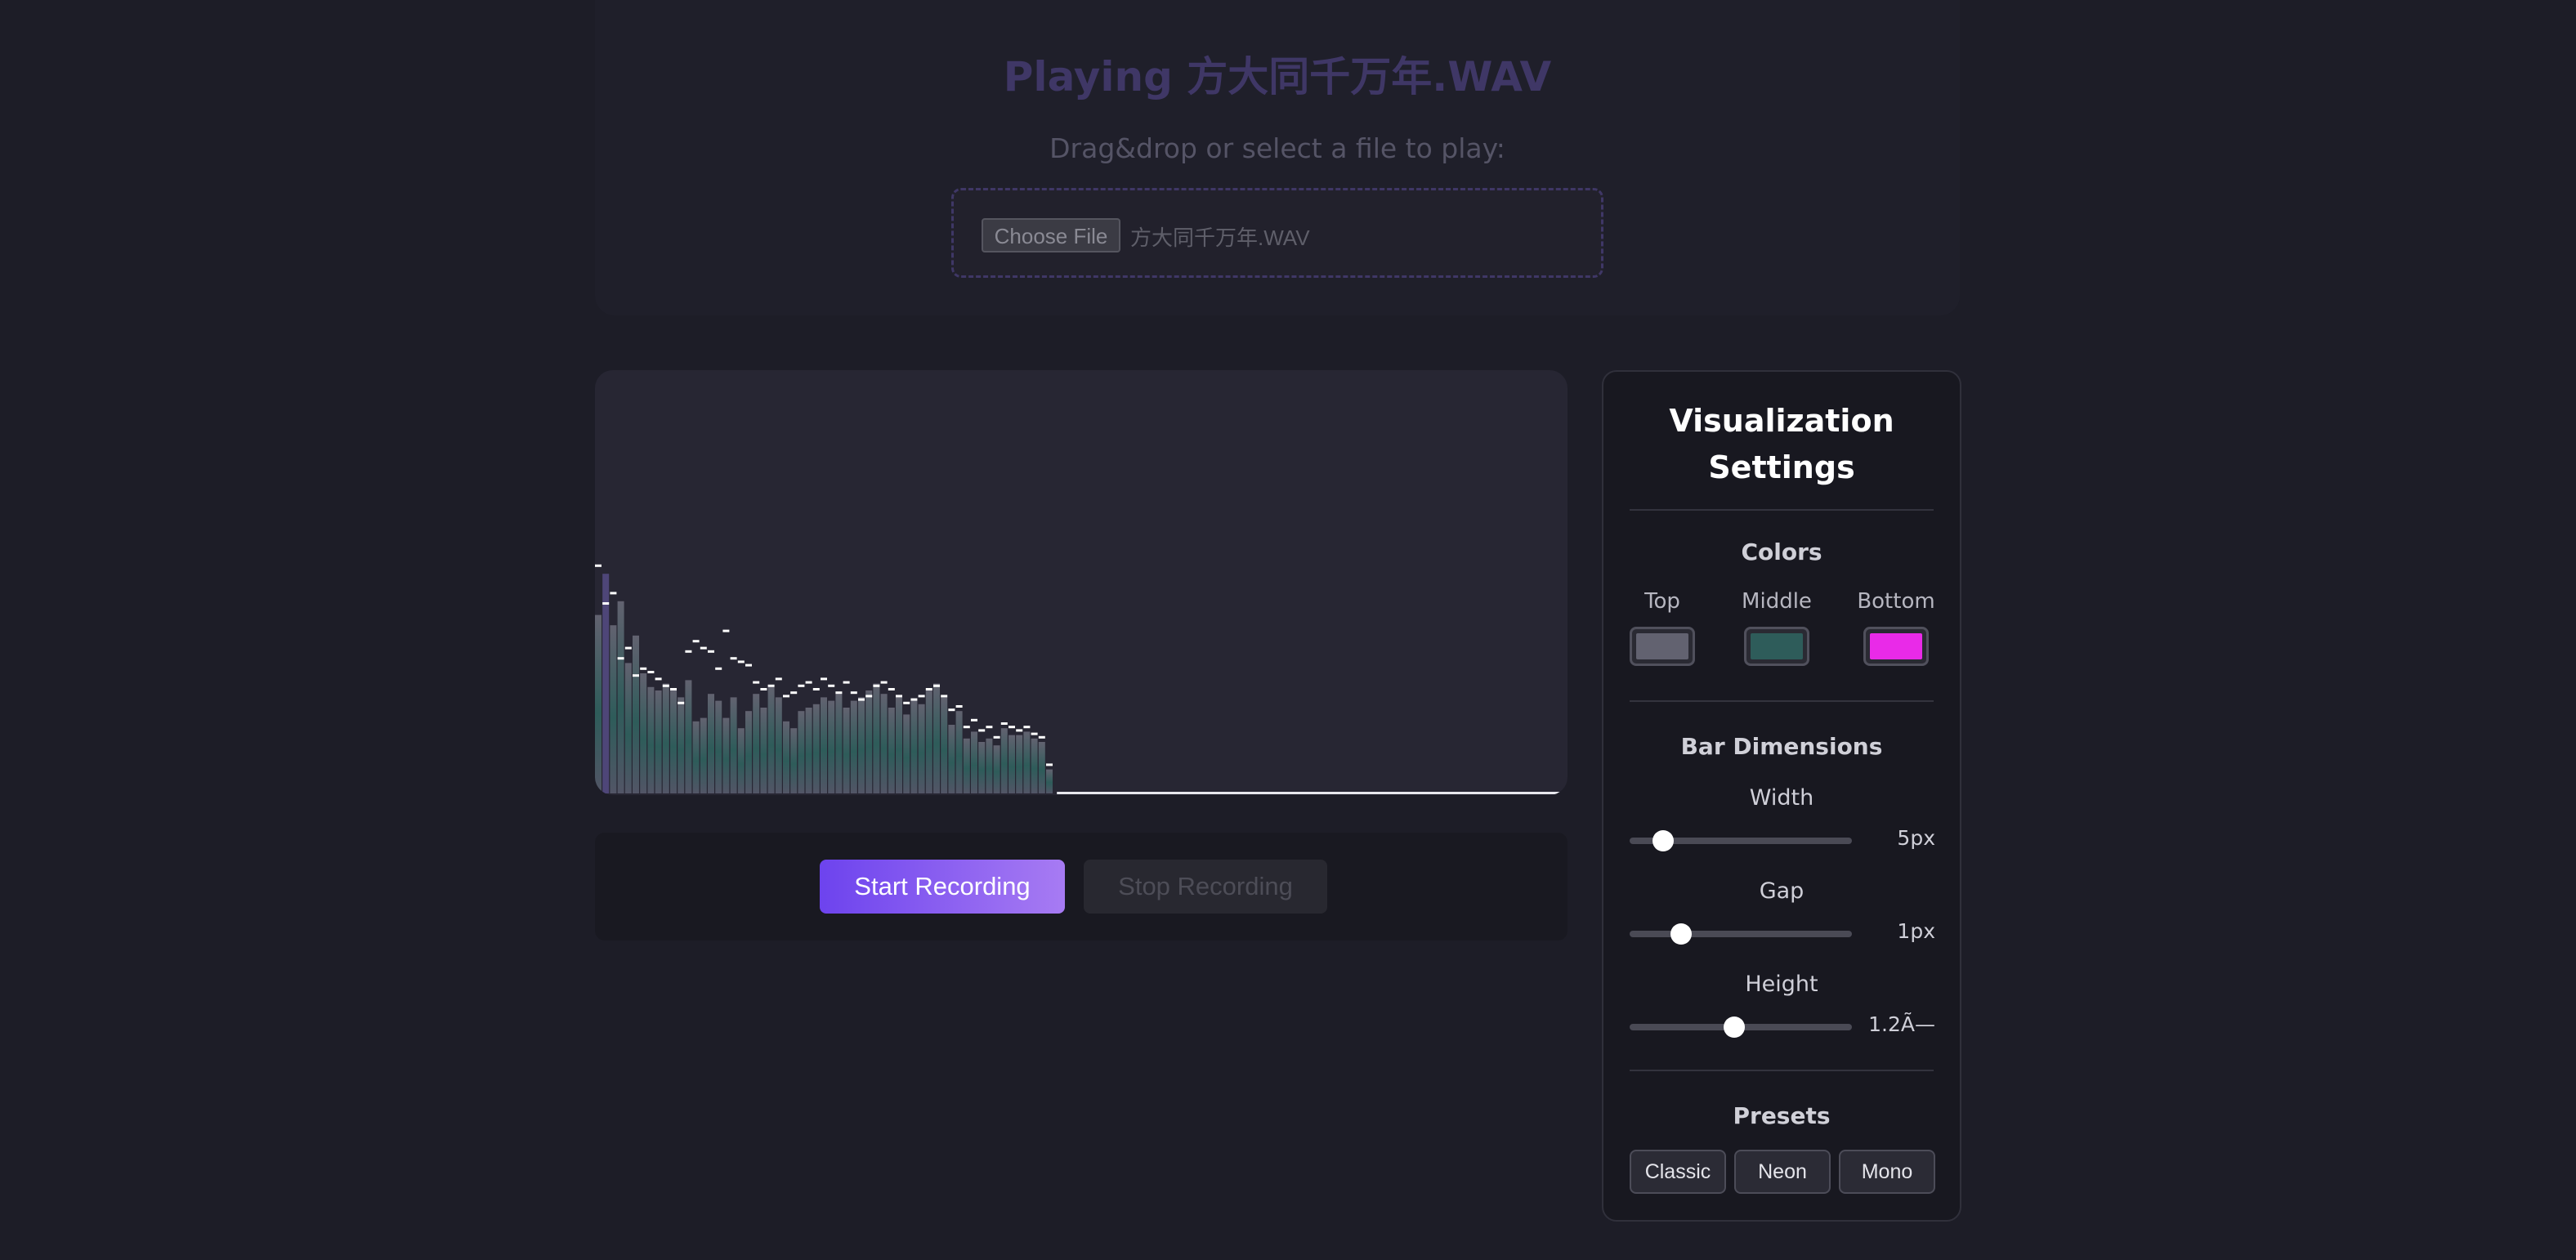  What do you see at coordinates (1782, 1172) in the screenshot?
I see `preset-neon-button: Neon` at bounding box center [1782, 1172].